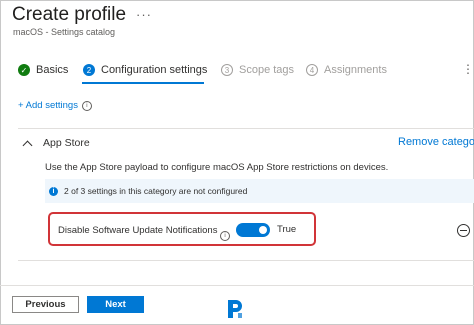 This screenshot has height=325, width=474. What do you see at coordinates (436, 142) in the screenshot?
I see `remove-category-link: Remove category` at bounding box center [436, 142].